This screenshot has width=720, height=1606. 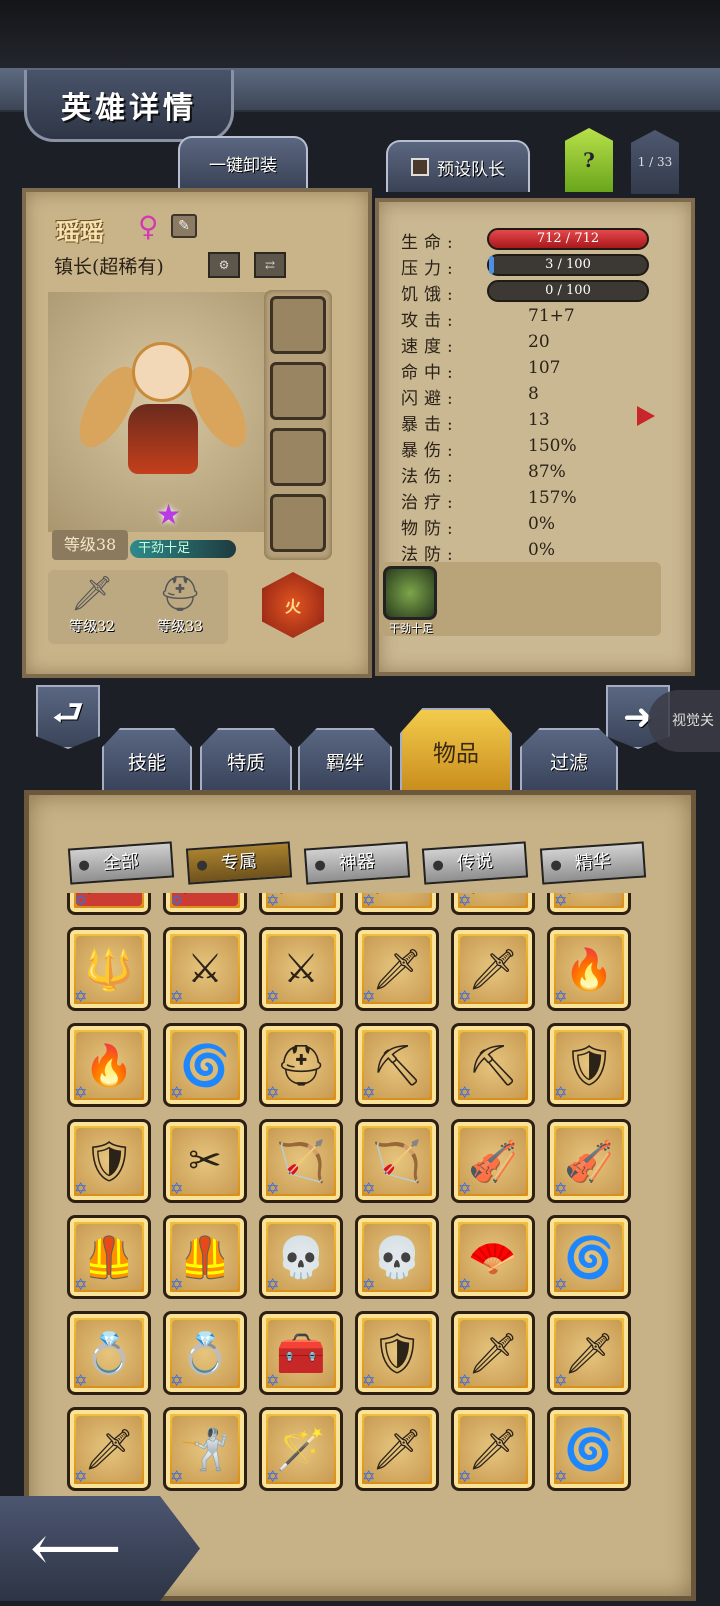 I want to click on item-slot: 🤺 ✡, so click(x=205, y=1449).